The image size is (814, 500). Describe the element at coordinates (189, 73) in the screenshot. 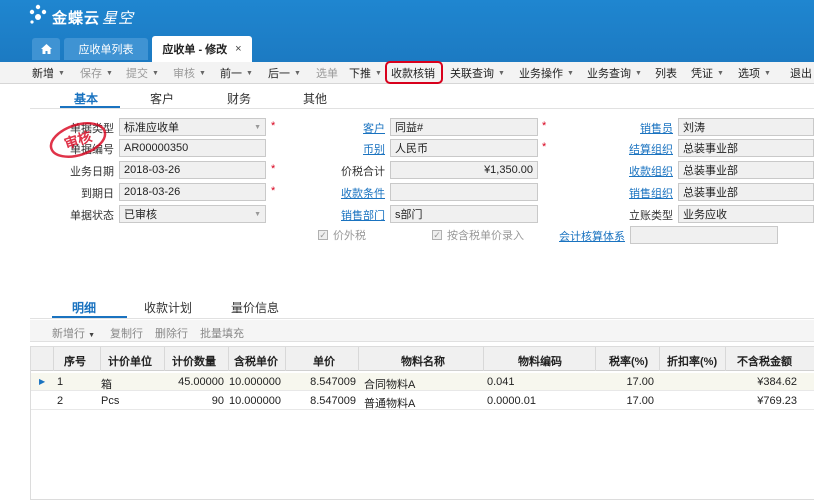

I see `audit-button: 审核 ▼` at that location.